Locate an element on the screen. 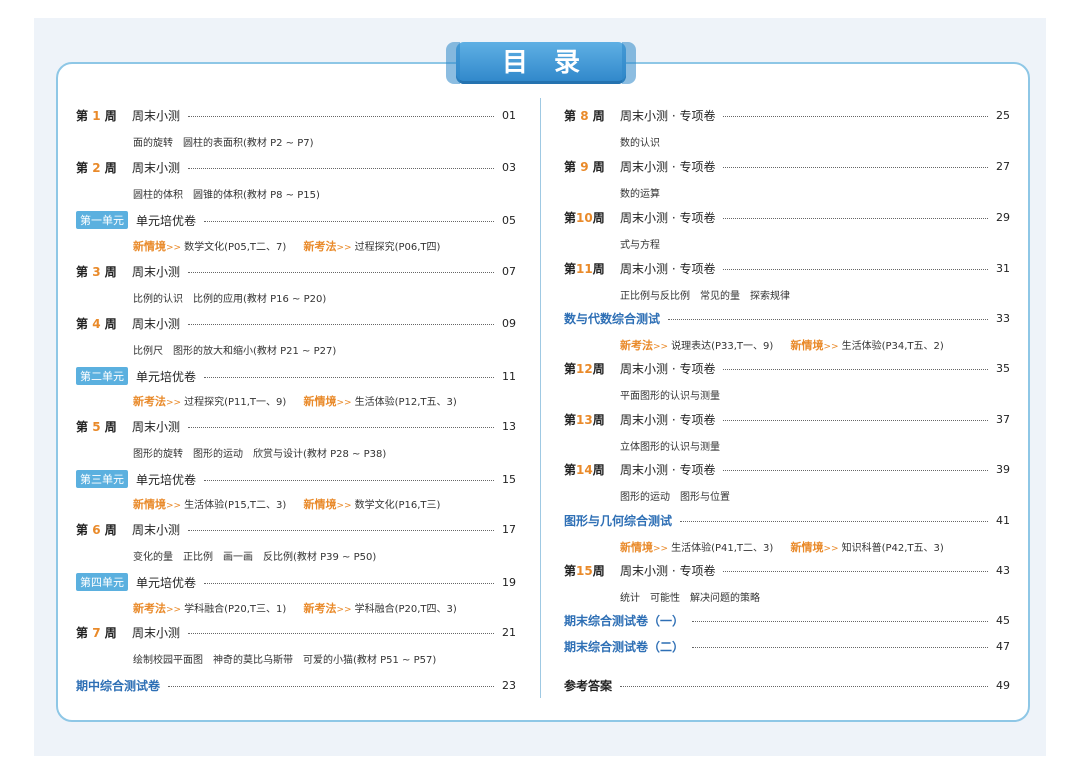 The image size is (1080, 774). week-label: 第12周 is located at coordinates (584, 368).